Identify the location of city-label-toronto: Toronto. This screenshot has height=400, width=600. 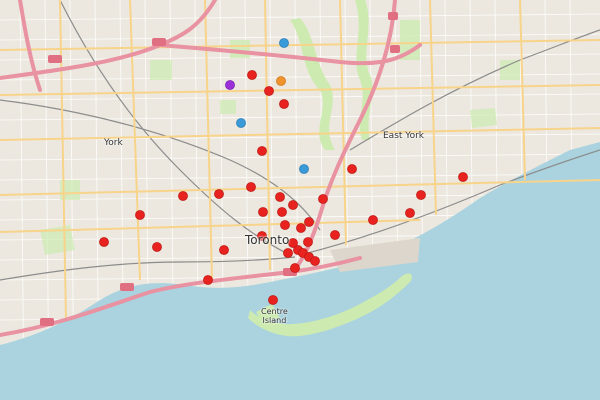
(267, 240).